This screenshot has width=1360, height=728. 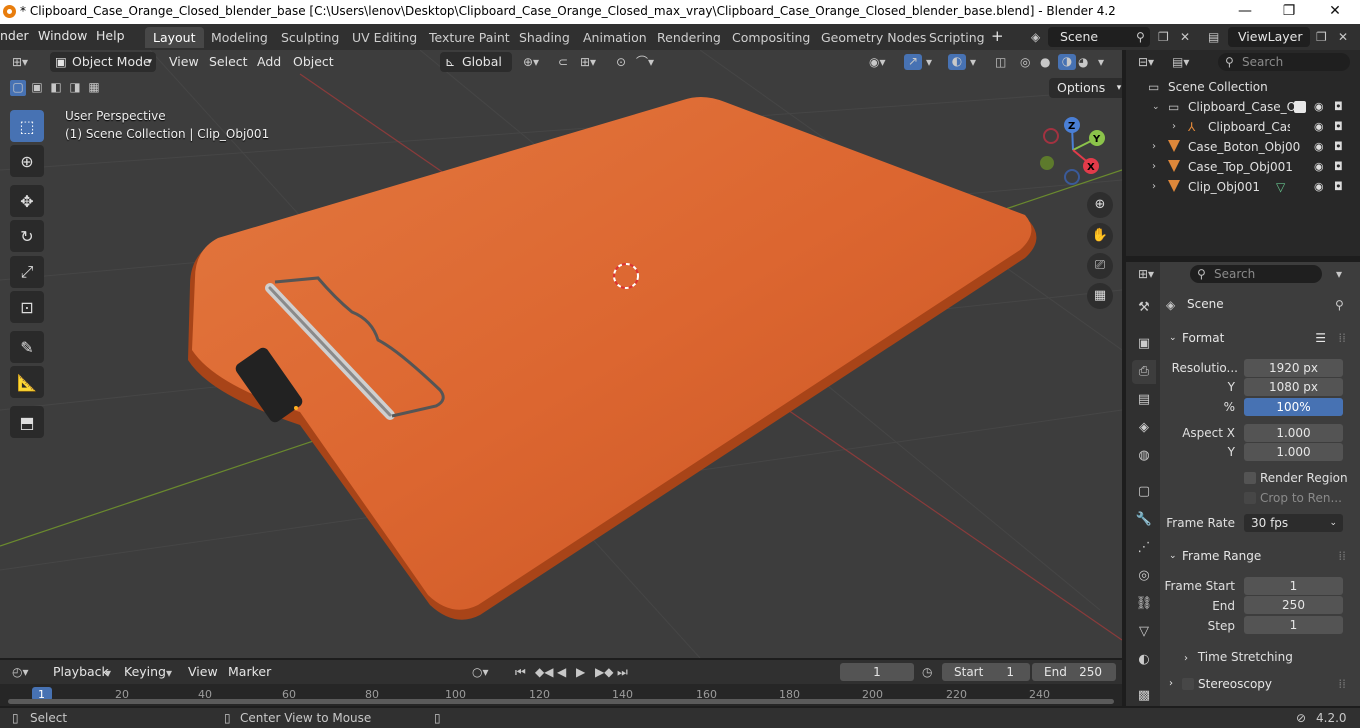 I want to click on tab-uv-editing: UV Editing, so click(x=384, y=37).